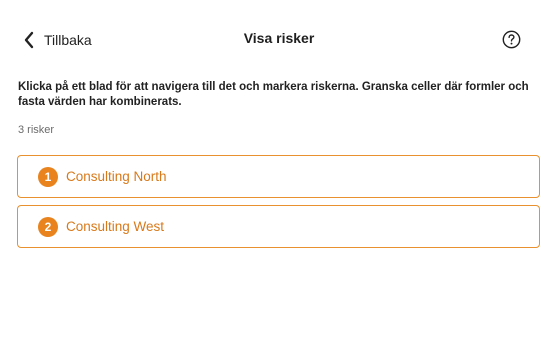 This screenshot has width=558, height=351. I want to click on risk-count: 3 risker, so click(36, 130).